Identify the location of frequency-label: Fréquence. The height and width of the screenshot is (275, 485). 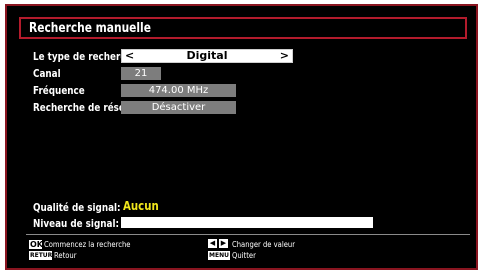
(59, 90).